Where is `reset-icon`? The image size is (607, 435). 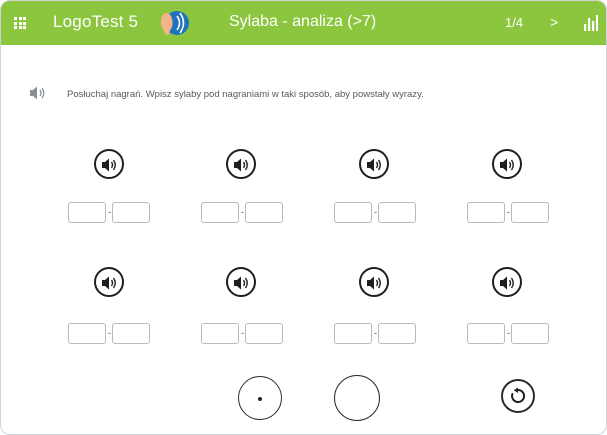
reset-icon is located at coordinates (518, 395).